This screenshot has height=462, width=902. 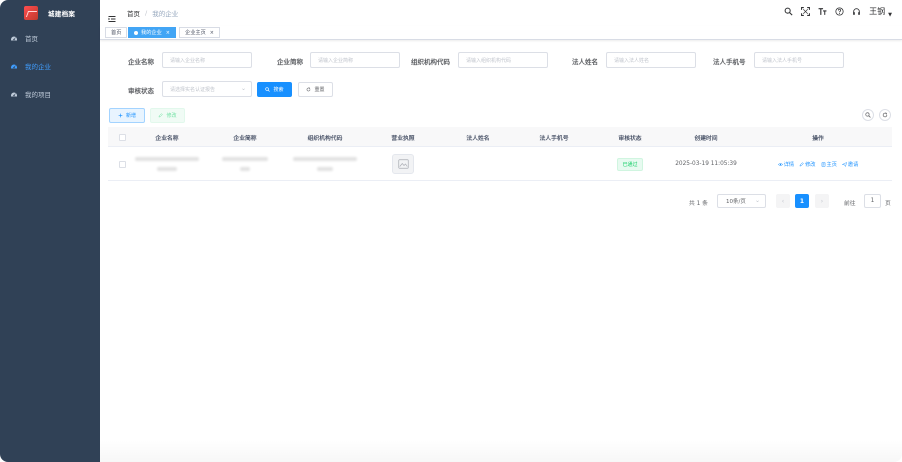 What do you see at coordinates (844, 164) in the screenshot?
I see `send-icon` at bounding box center [844, 164].